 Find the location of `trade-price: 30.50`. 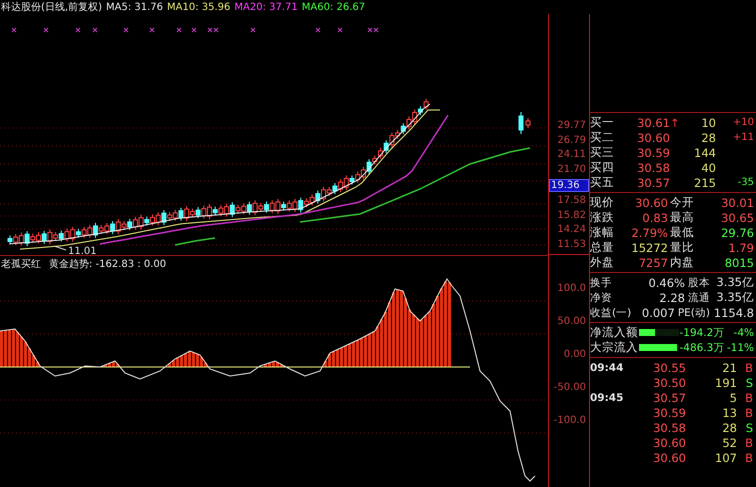

trade-price: 30.50 is located at coordinates (669, 383).